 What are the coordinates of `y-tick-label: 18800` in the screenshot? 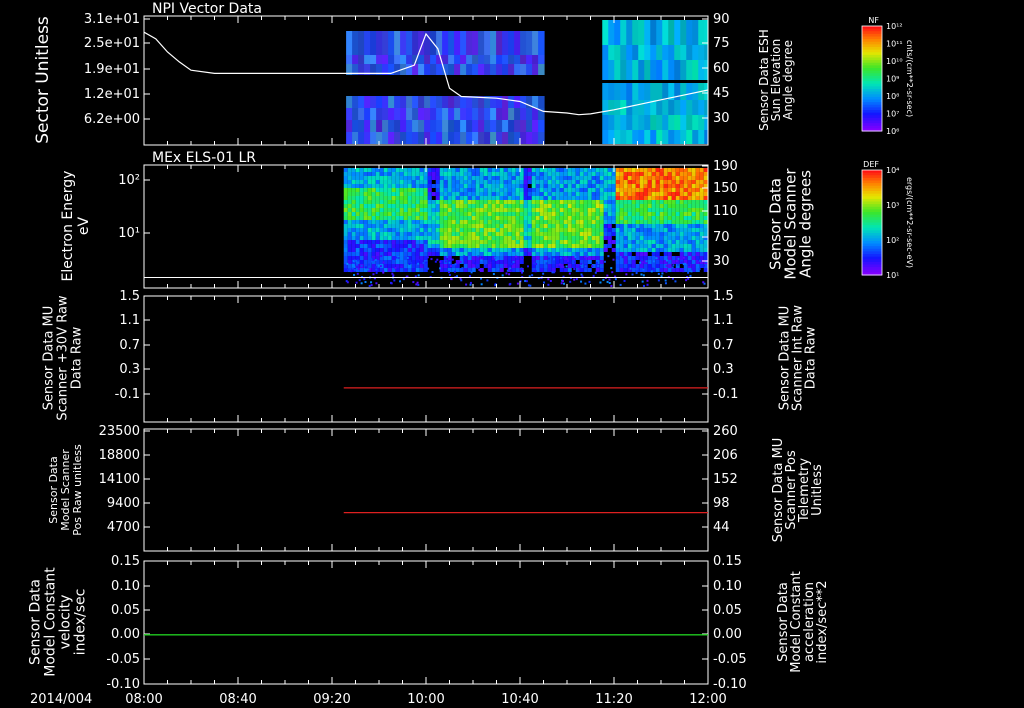 It's located at (119, 455).